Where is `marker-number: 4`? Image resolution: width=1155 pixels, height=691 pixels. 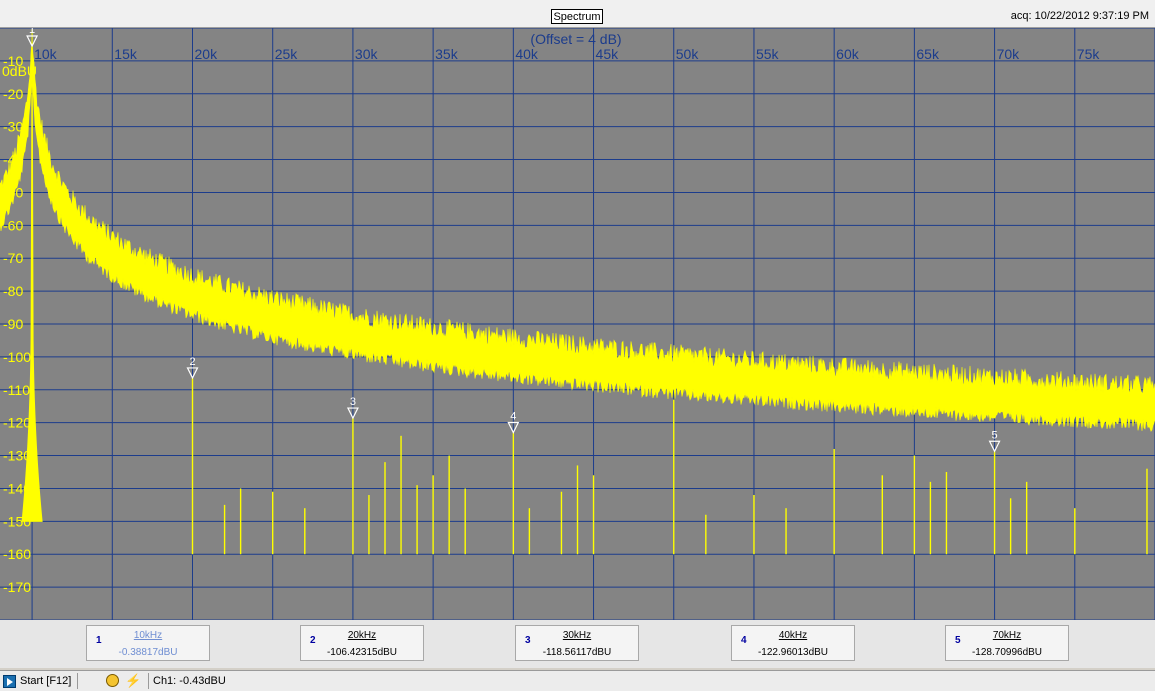
marker-number: 4 is located at coordinates (513, 417).